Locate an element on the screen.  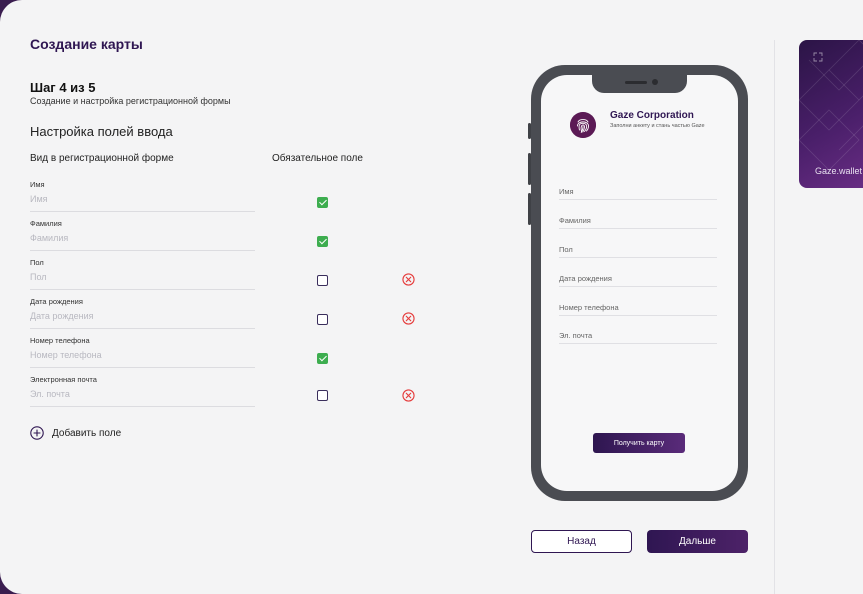
step-title: Шаг 4 из 5 is located at coordinates (63, 87).